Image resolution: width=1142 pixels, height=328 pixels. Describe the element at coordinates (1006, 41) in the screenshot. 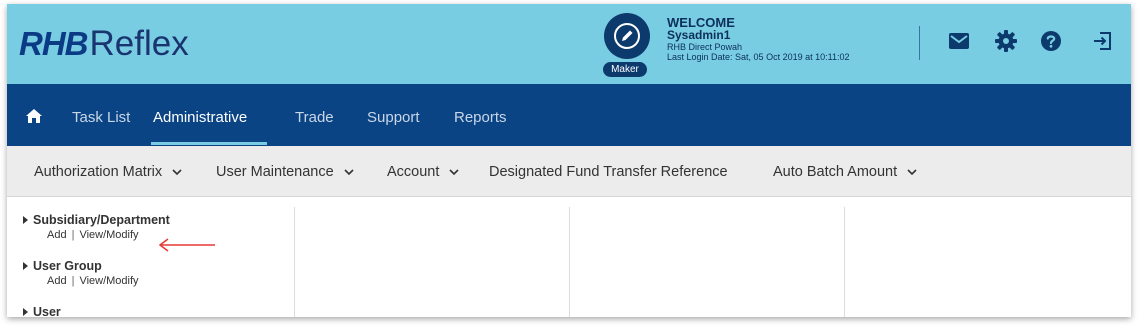

I see `gear-icon` at that location.